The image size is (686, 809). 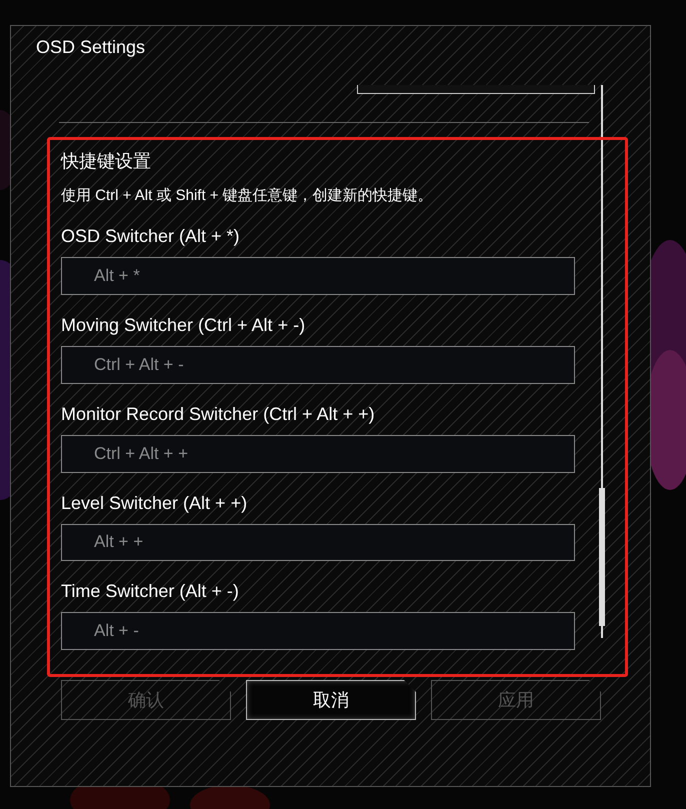 I want to click on window-title: OSD Settings, so click(x=90, y=47).